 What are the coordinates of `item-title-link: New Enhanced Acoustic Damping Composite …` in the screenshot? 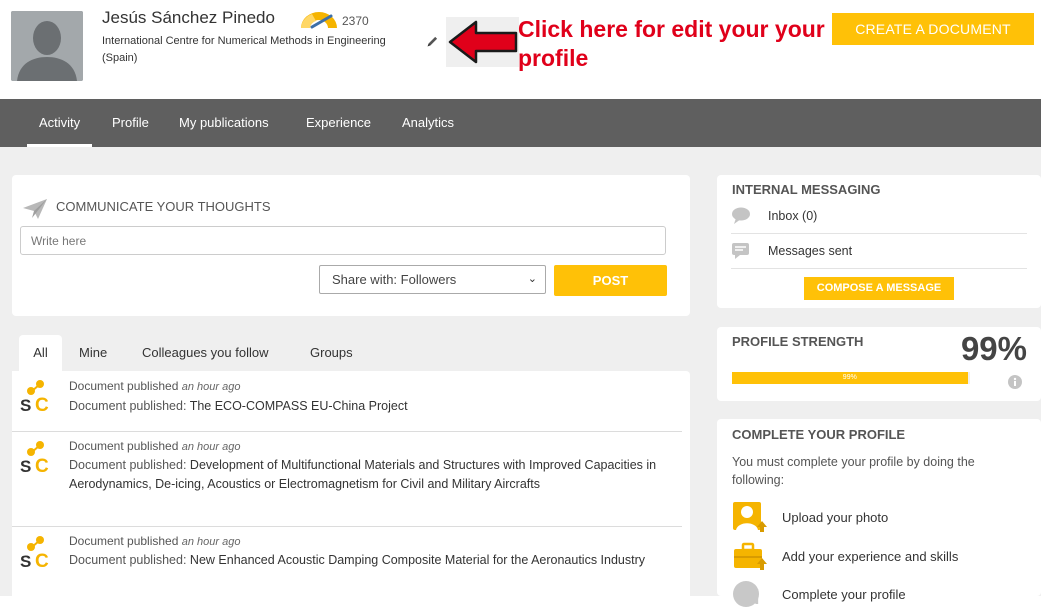 It's located at (417, 560).